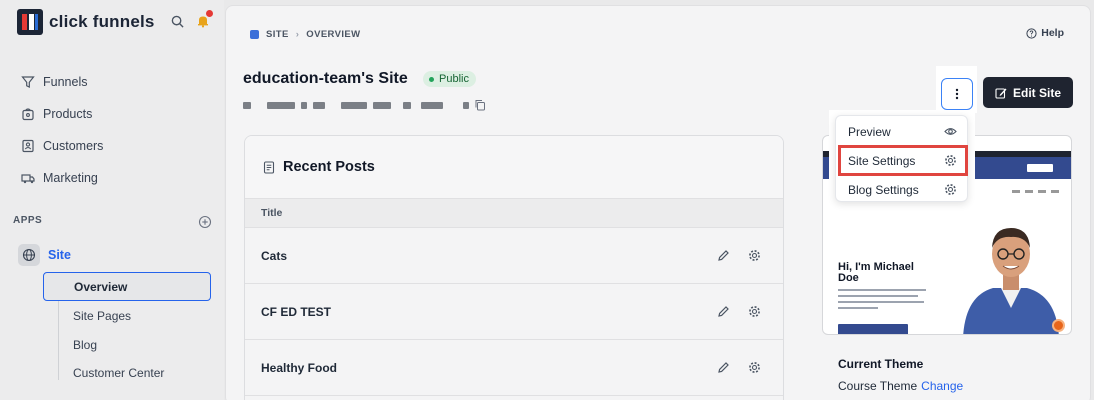 The width and height of the screenshot is (1094, 400). I want to click on edit-icon, so click(1001, 93).